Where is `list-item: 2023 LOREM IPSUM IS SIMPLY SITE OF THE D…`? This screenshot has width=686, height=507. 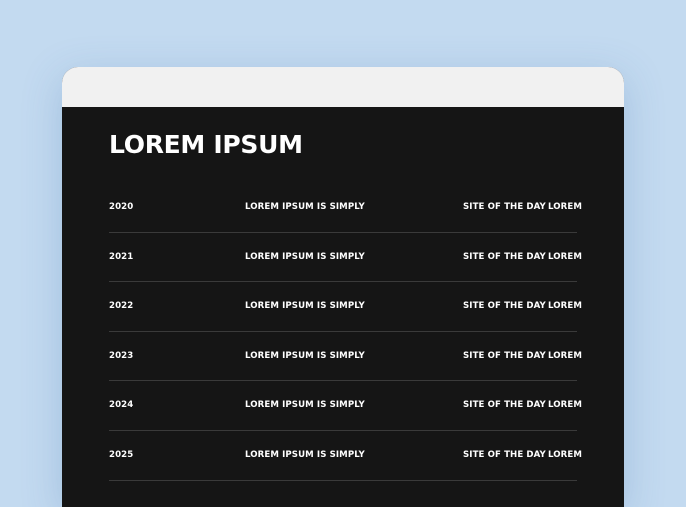 list-item: 2023 LOREM IPSUM IS SIMPLY SITE OF THE D… is located at coordinates (345, 357).